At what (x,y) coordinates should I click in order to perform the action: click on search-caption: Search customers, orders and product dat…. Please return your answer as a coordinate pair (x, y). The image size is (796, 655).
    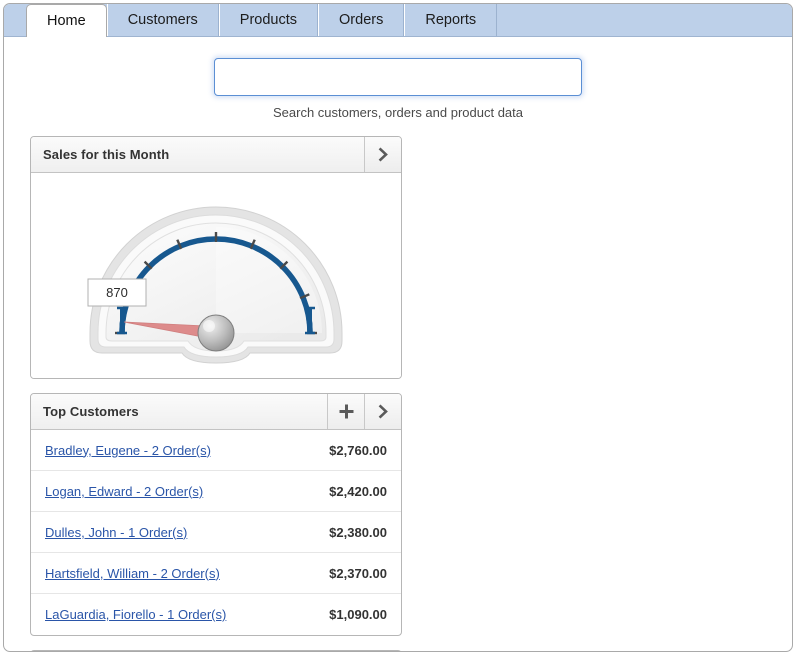
    Looking at the image, I should click on (398, 112).